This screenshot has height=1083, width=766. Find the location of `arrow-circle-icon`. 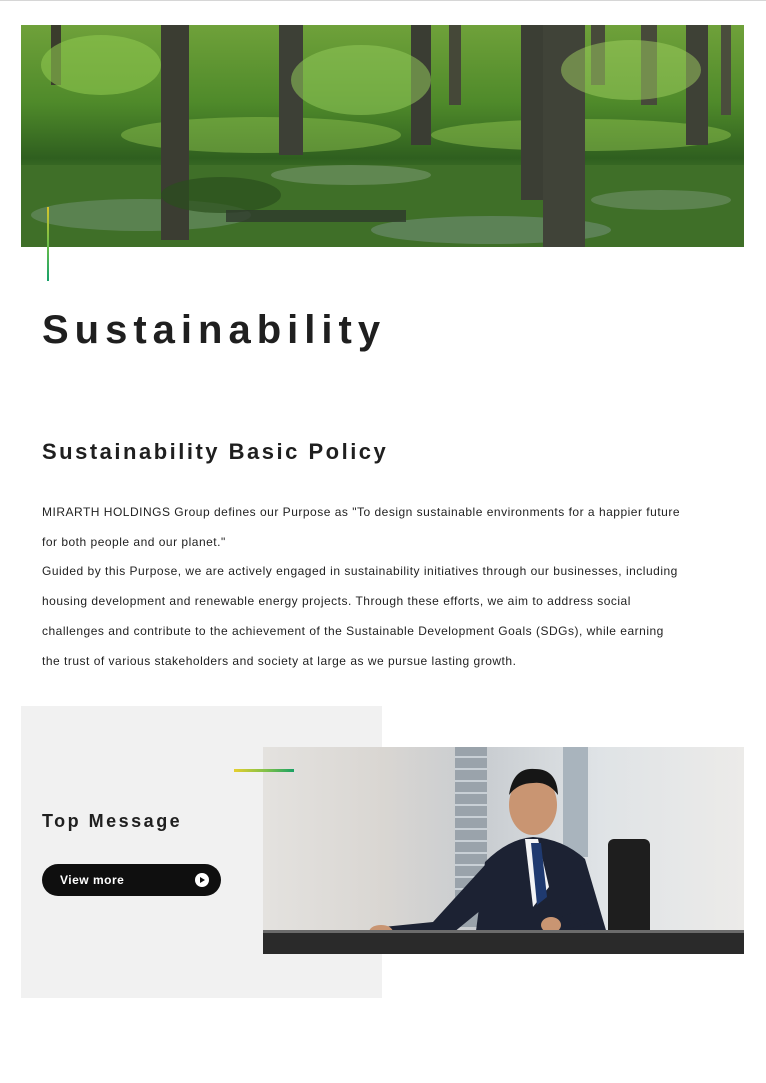

arrow-circle-icon is located at coordinates (202, 880).